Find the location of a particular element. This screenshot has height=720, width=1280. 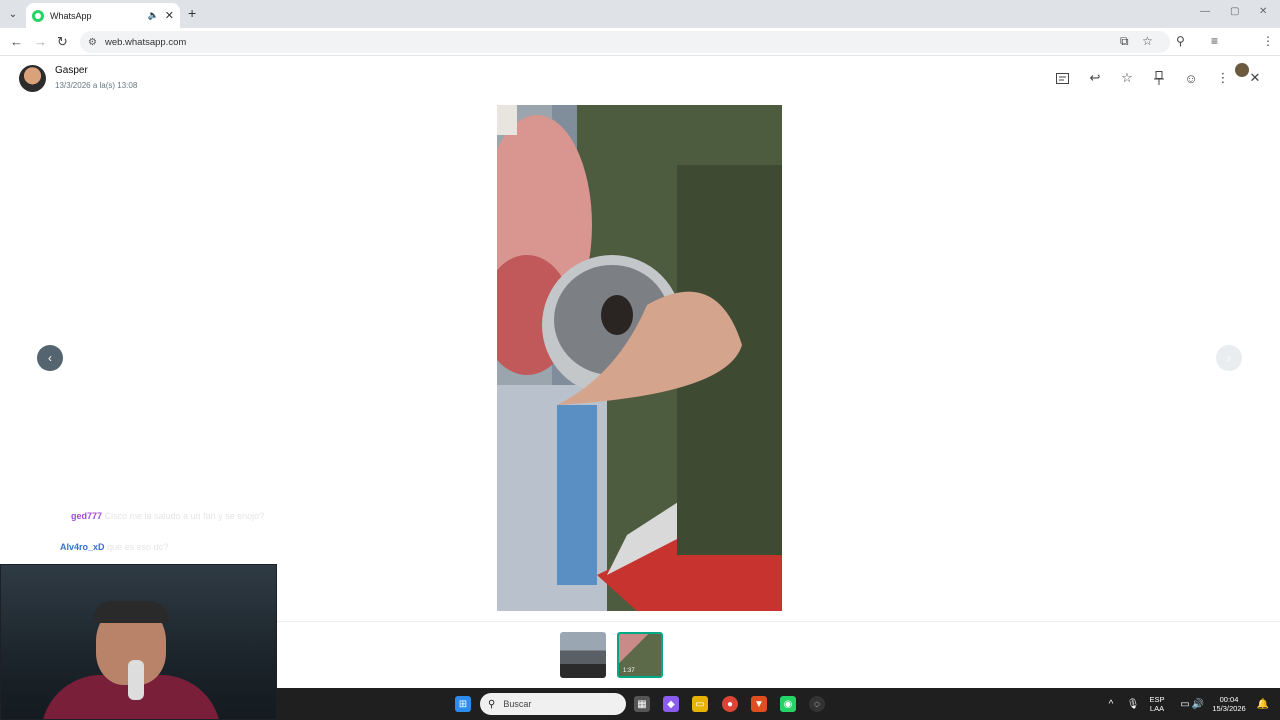

media-thumbnail-strip: 1:37 is located at coordinates (778, 654).